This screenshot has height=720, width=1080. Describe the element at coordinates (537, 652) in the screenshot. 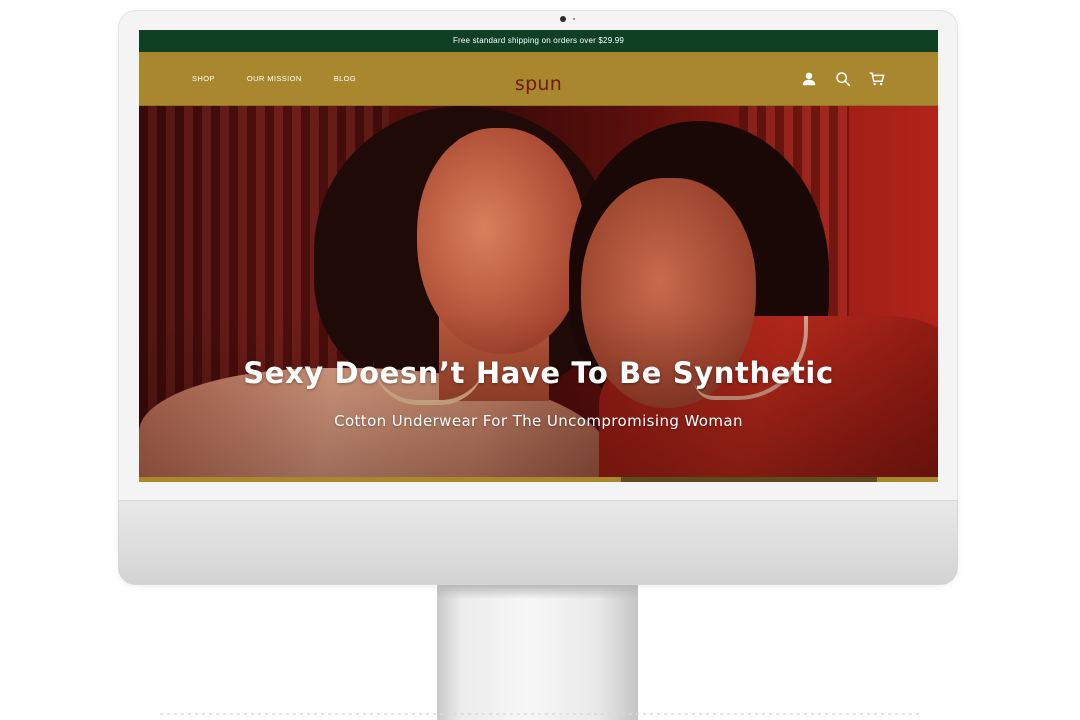

I see `imac-stand` at that location.